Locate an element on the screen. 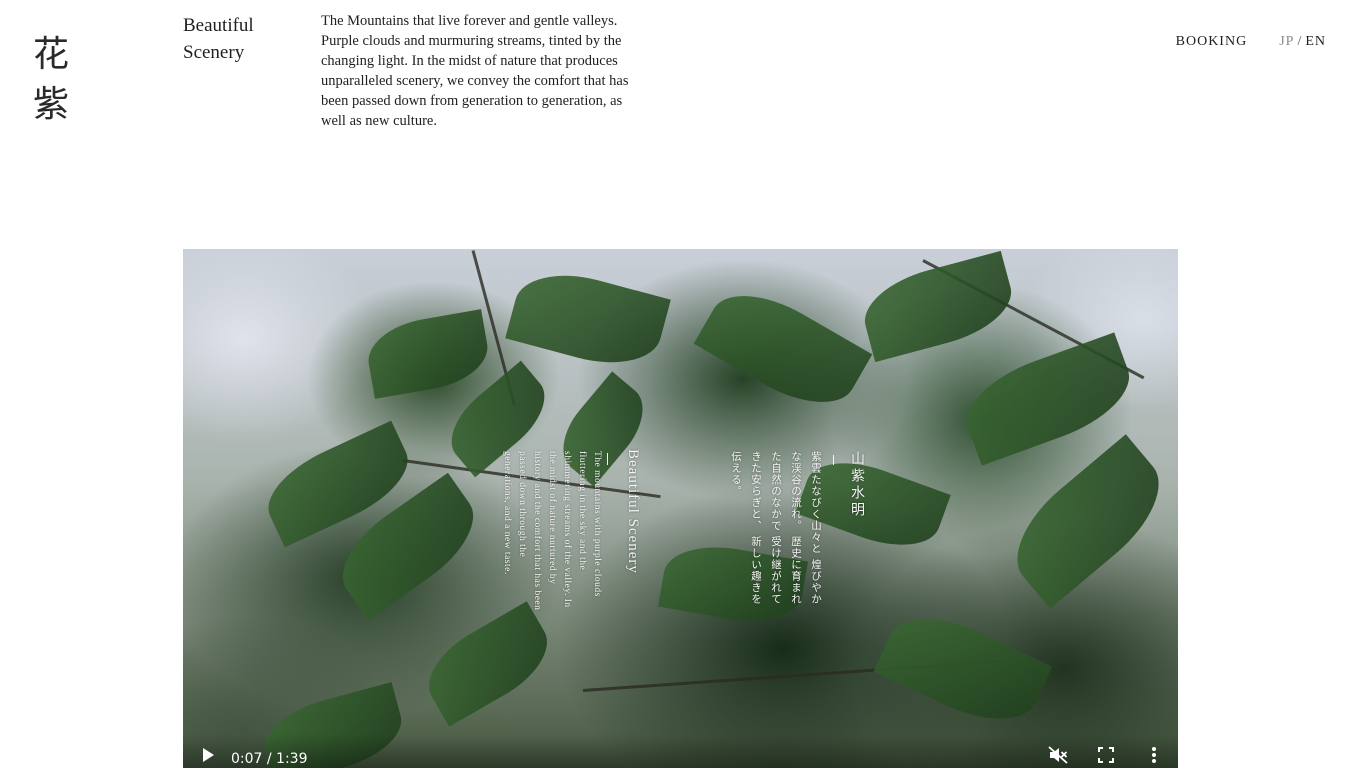  section-title-line-2: Scenery is located at coordinates (214, 52).